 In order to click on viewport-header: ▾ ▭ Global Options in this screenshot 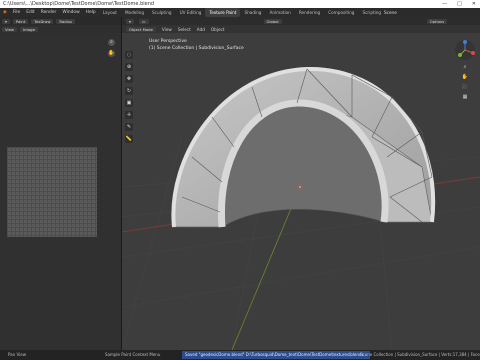, I will do `click(301, 21)`.